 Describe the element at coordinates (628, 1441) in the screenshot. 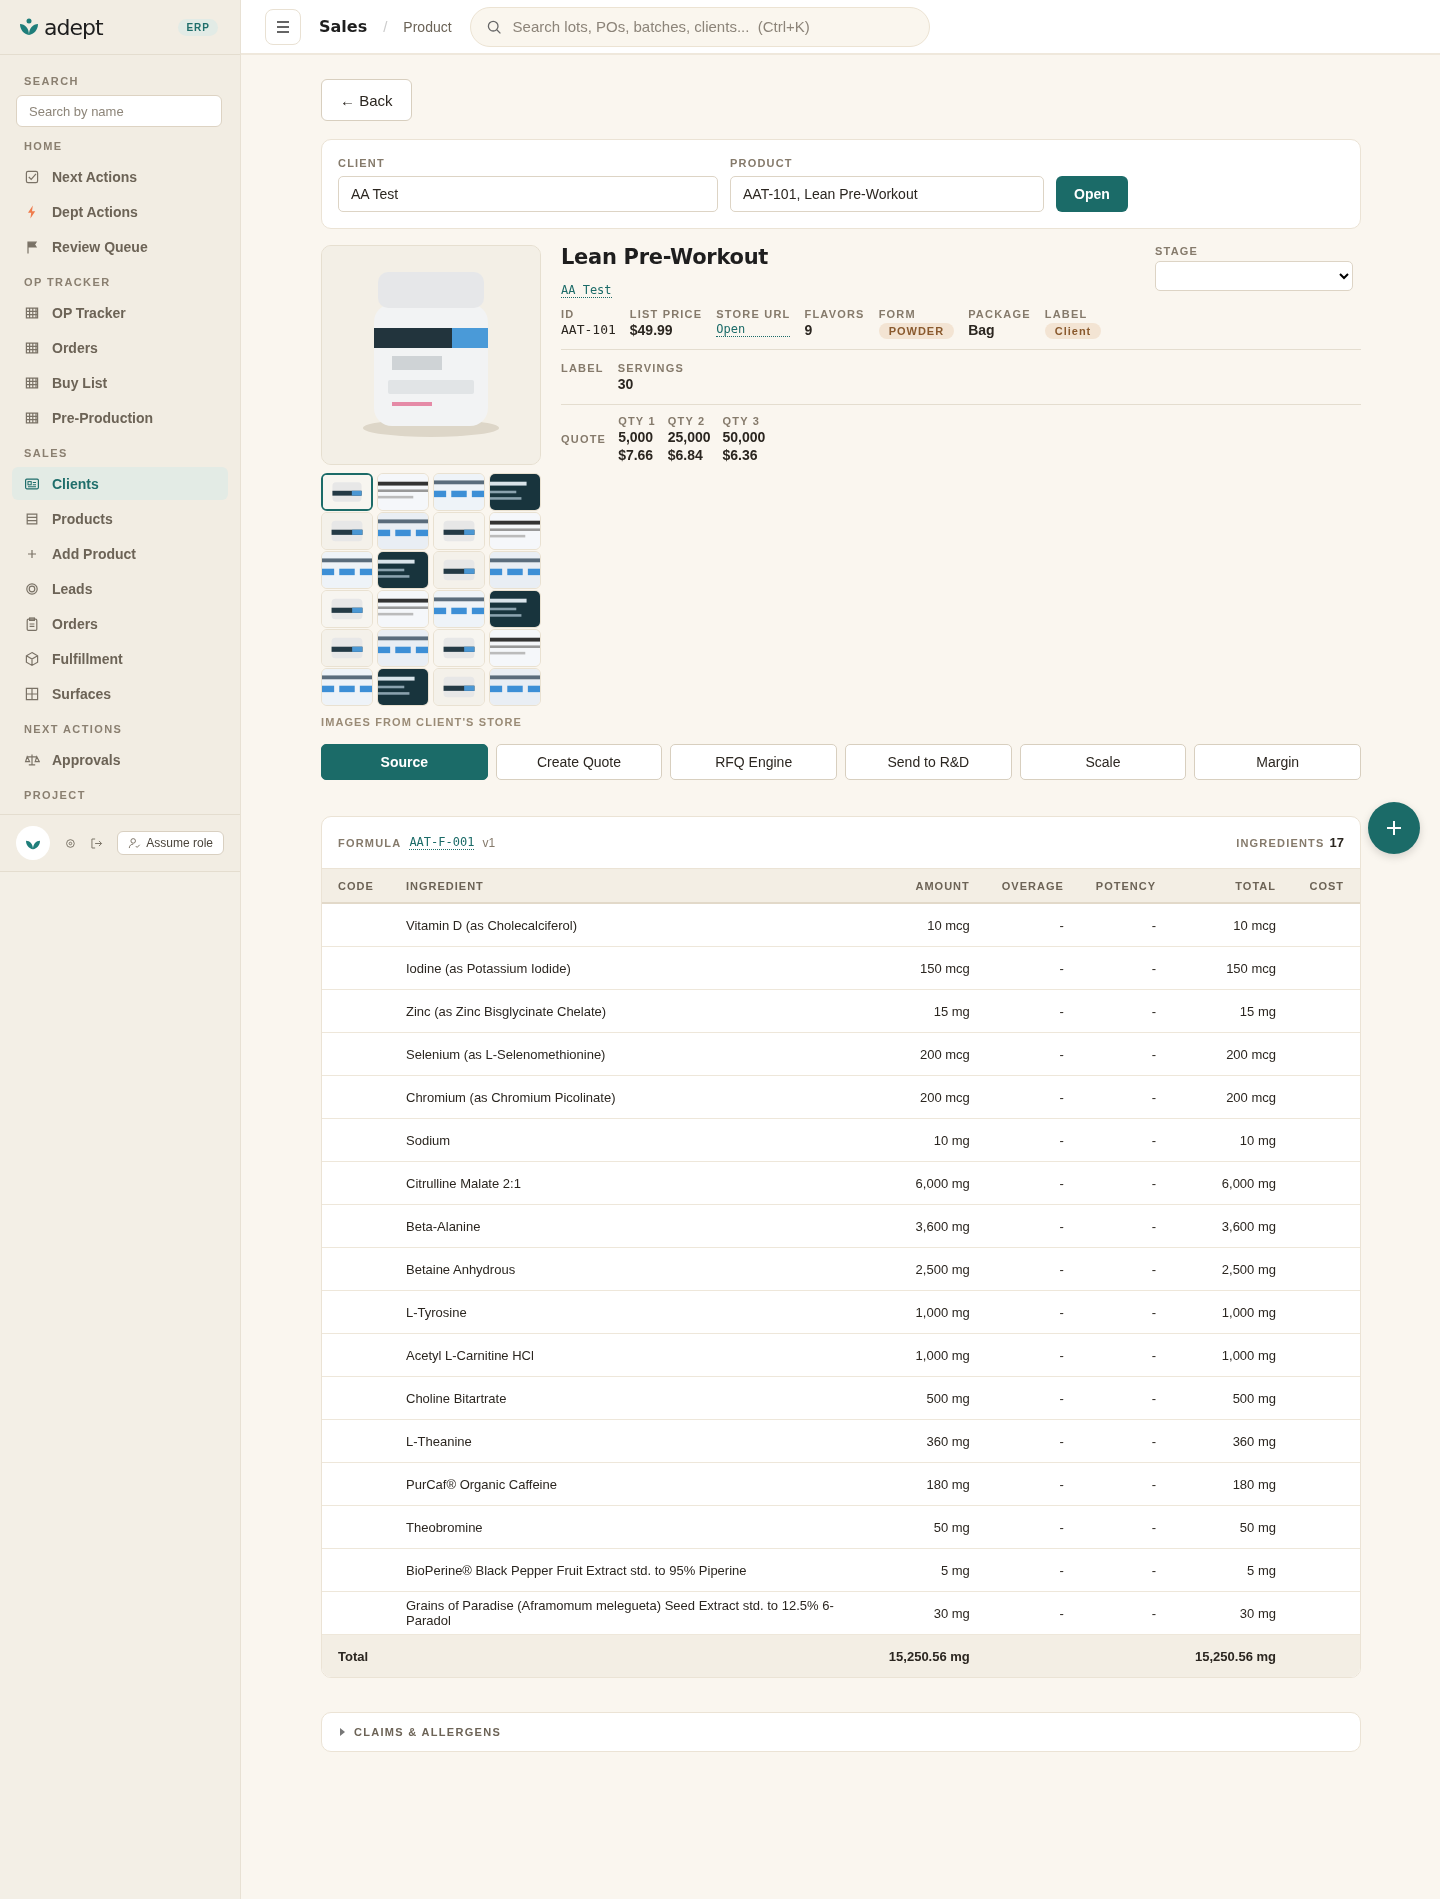

I see `ingredient-cell: L-Theanine` at that location.